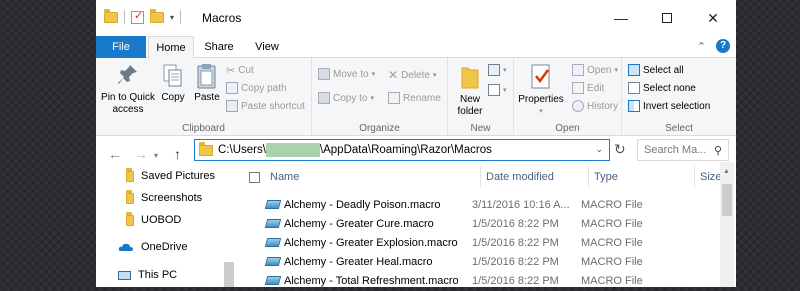 This screenshot has width=800, height=291. I want to click on scrollbar-thumb, so click(727, 200).